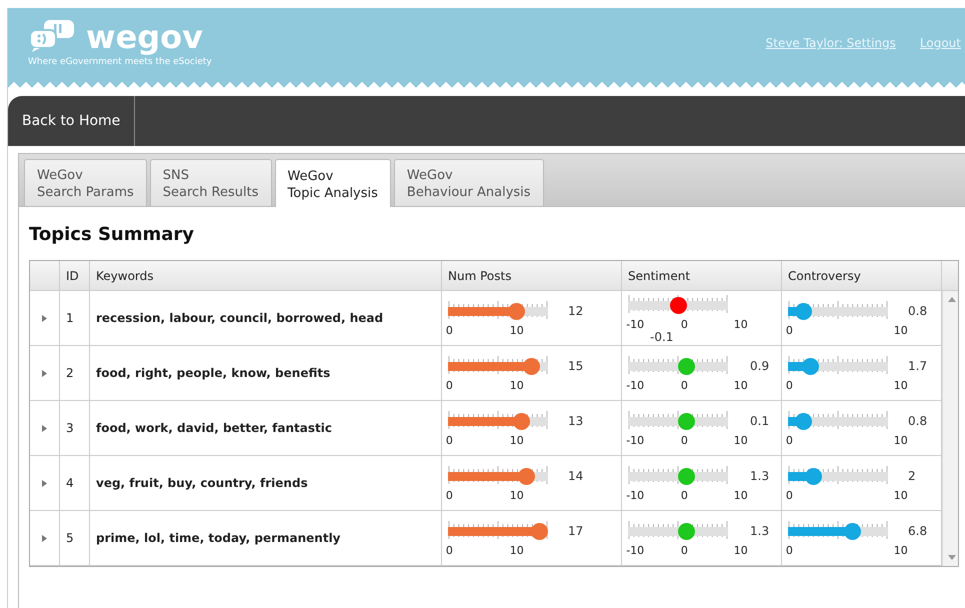 This screenshot has width=965, height=608. I want to click on slider-reading: 0.1, so click(760, 421).